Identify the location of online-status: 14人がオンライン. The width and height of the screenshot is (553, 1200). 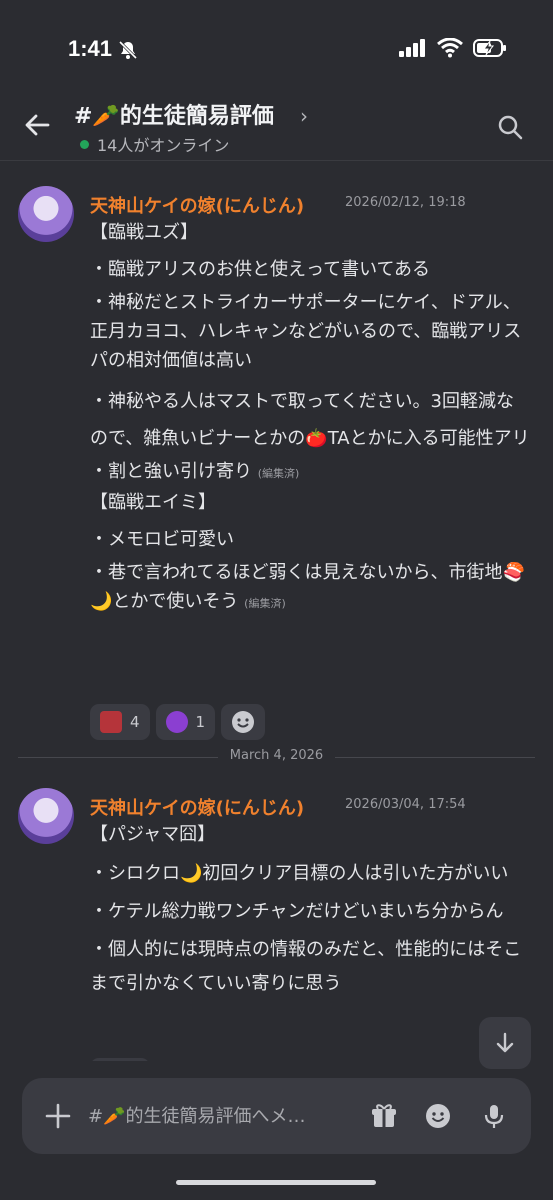
(154, 144).